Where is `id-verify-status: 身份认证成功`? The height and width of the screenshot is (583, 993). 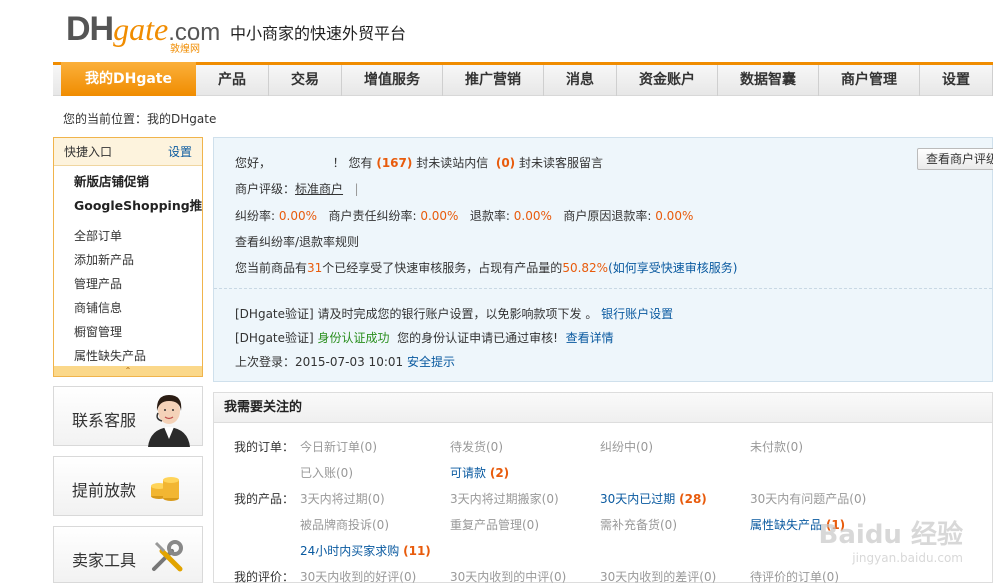
id-verify-status: 身份认证成功 is located at coordinates (353, 338).